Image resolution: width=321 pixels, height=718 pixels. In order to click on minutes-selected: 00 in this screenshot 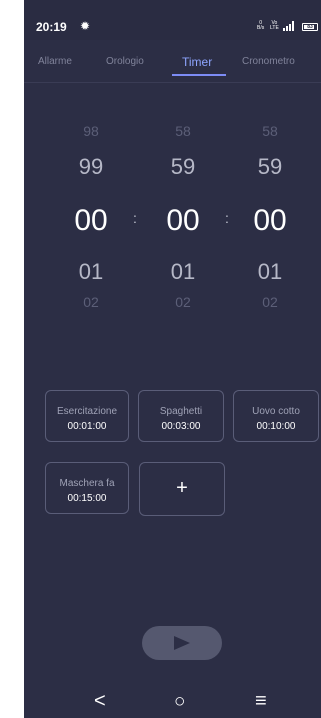, I will do `click(183, 220)`.